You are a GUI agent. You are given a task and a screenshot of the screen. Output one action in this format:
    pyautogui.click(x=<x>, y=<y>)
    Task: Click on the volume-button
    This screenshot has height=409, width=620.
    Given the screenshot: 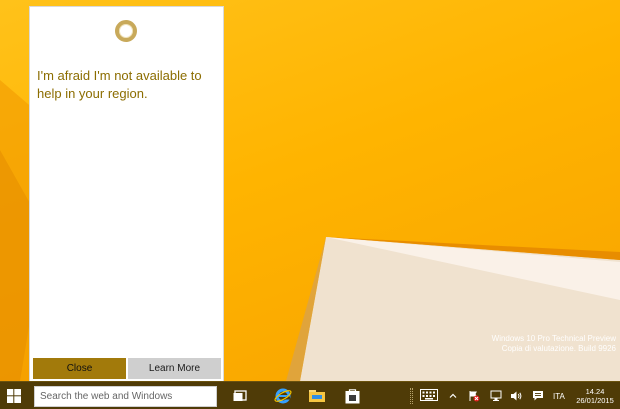 What is the action you would take?
    pyautogui.click(x=516, y=396)
    